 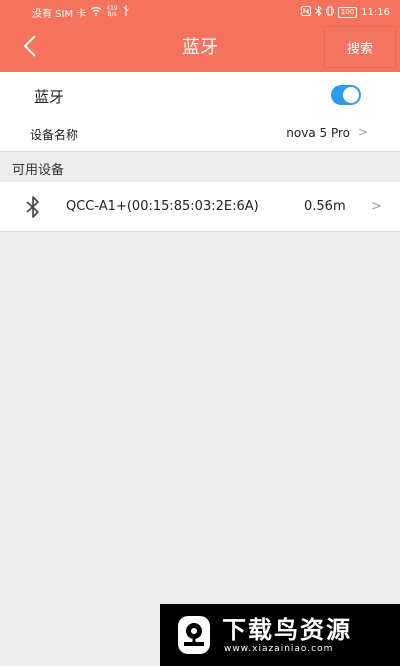 What do you see at coordinates (54, 135) in the screenshot?
I see `device-name-label: 设备名称` at bounding box center [54, 135].